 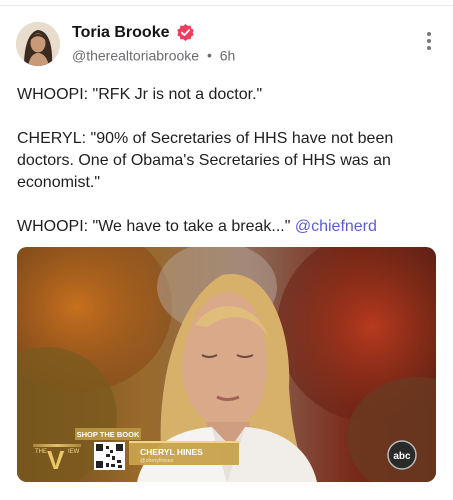 I want to click on post-header: Toria Brooke @therealtoriabrooke • 6h, so click(x=226, y=44).